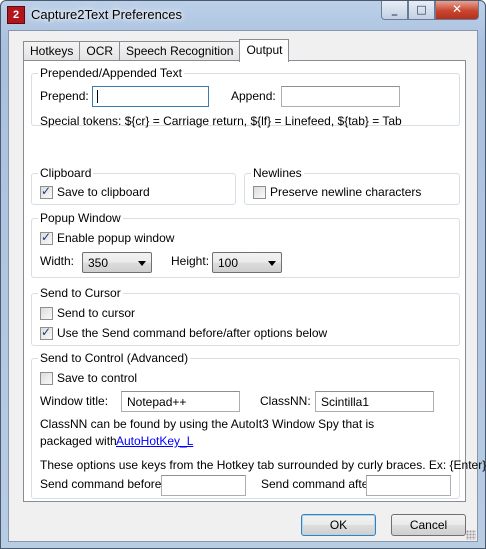 This screenshot has width=486, height=549. What do you see at coordinates (150, 96) in the screenshot?
I see `prepend-input` at bounding box center [150, 96].